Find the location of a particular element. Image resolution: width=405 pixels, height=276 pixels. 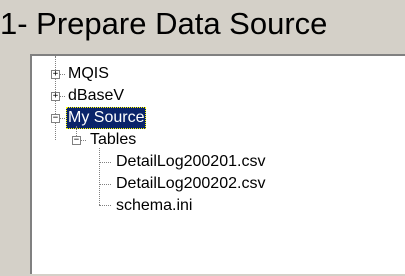

tree-item-dbasev: dBaseV is located at coordinates (96, 96).